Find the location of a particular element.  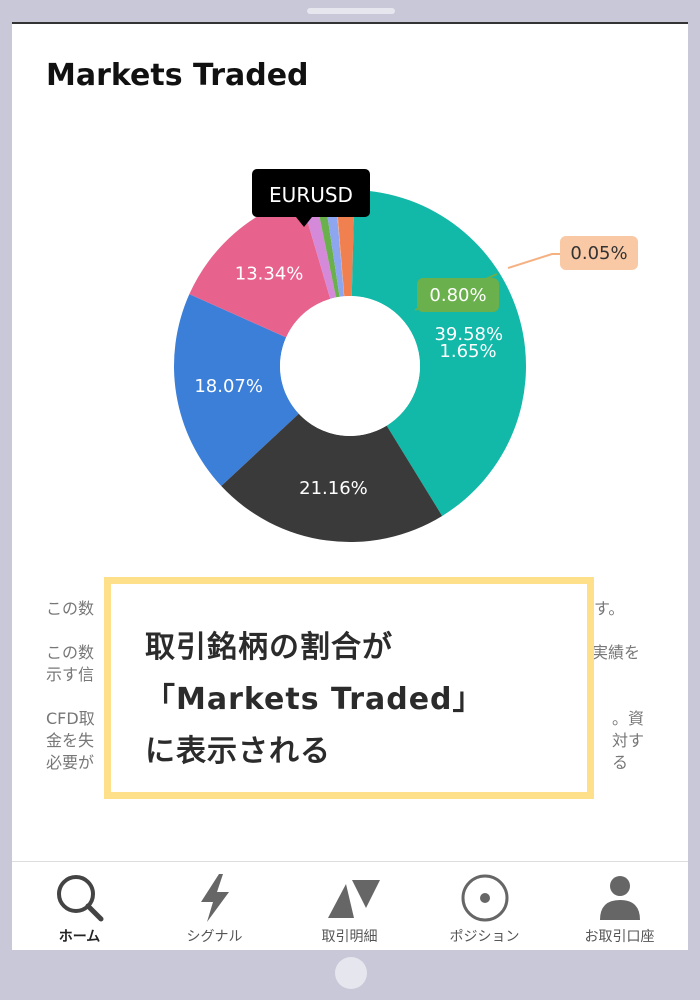

slice-label: 21.16% is located at coordinates (333, 488).